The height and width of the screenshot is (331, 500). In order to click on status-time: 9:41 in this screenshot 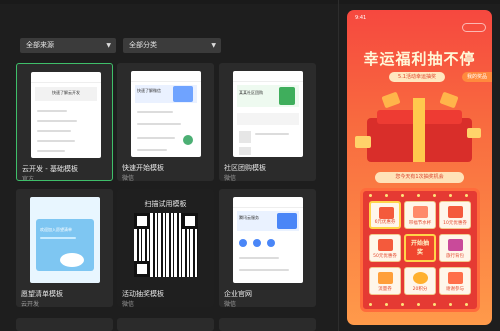, I will do `click(361, 18)`.